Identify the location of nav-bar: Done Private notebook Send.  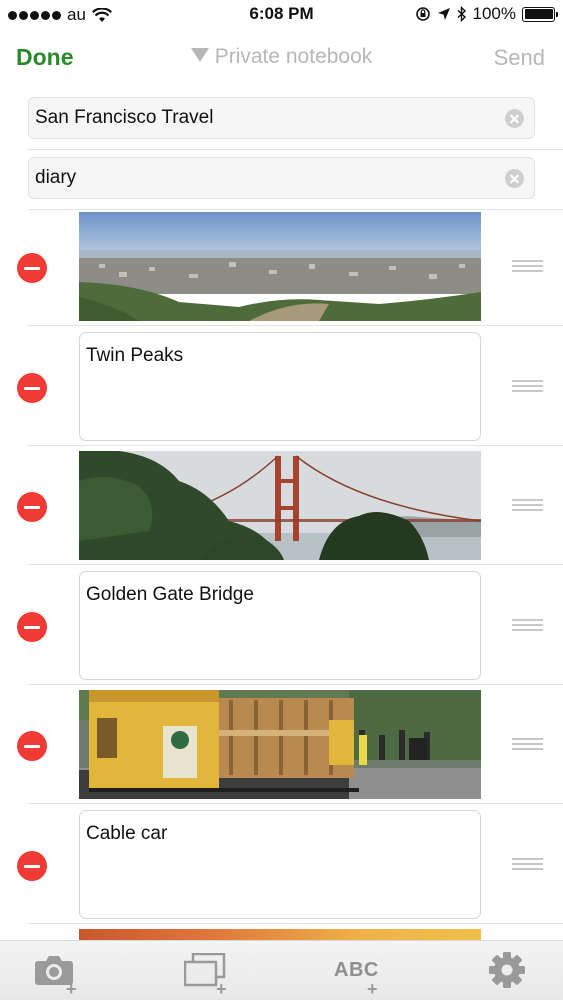
(281, 58).